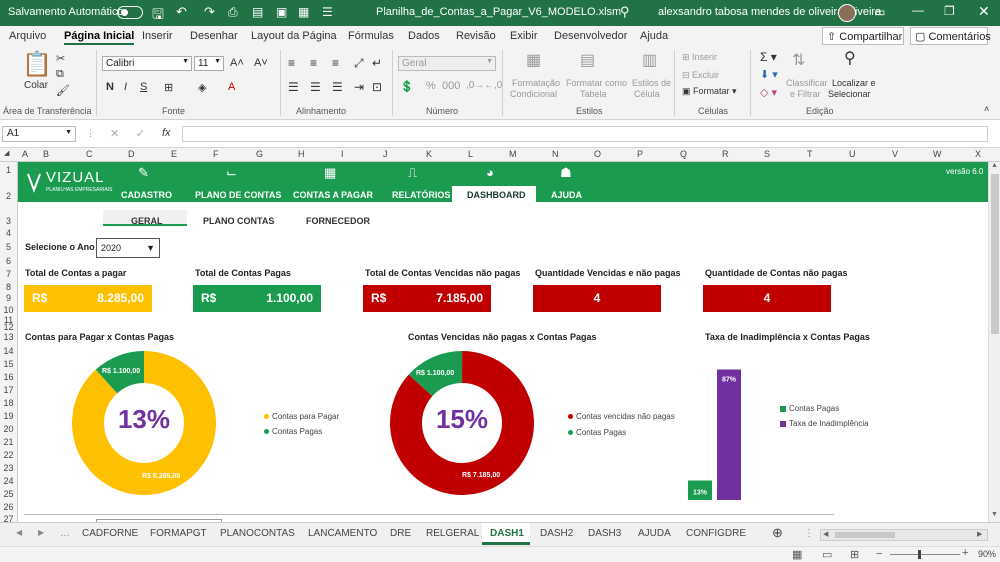  Describe the element at coordinates (585, 134) in the screenshot. I see `formula-input` at that location.